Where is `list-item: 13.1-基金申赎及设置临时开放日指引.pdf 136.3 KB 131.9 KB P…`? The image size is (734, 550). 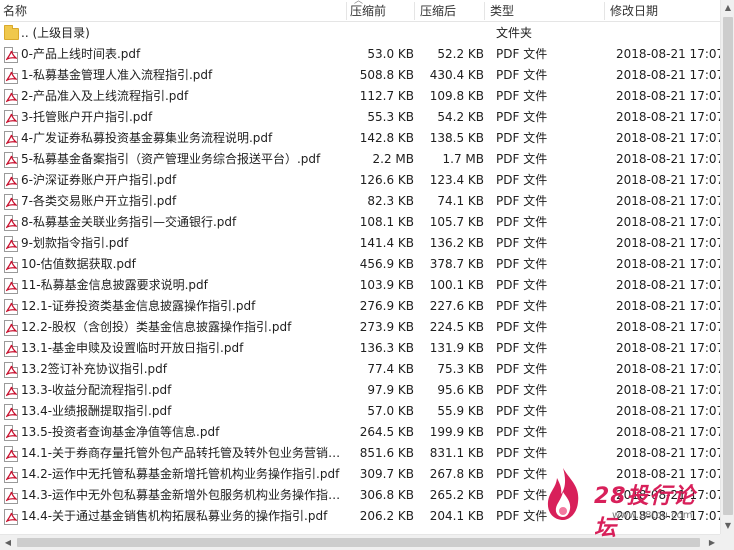
list-item: 13.1-基金申赎及设置临时开放日指引.pdf 136.3 KB 131.9 KB P… is located at coordinates (360, 348).